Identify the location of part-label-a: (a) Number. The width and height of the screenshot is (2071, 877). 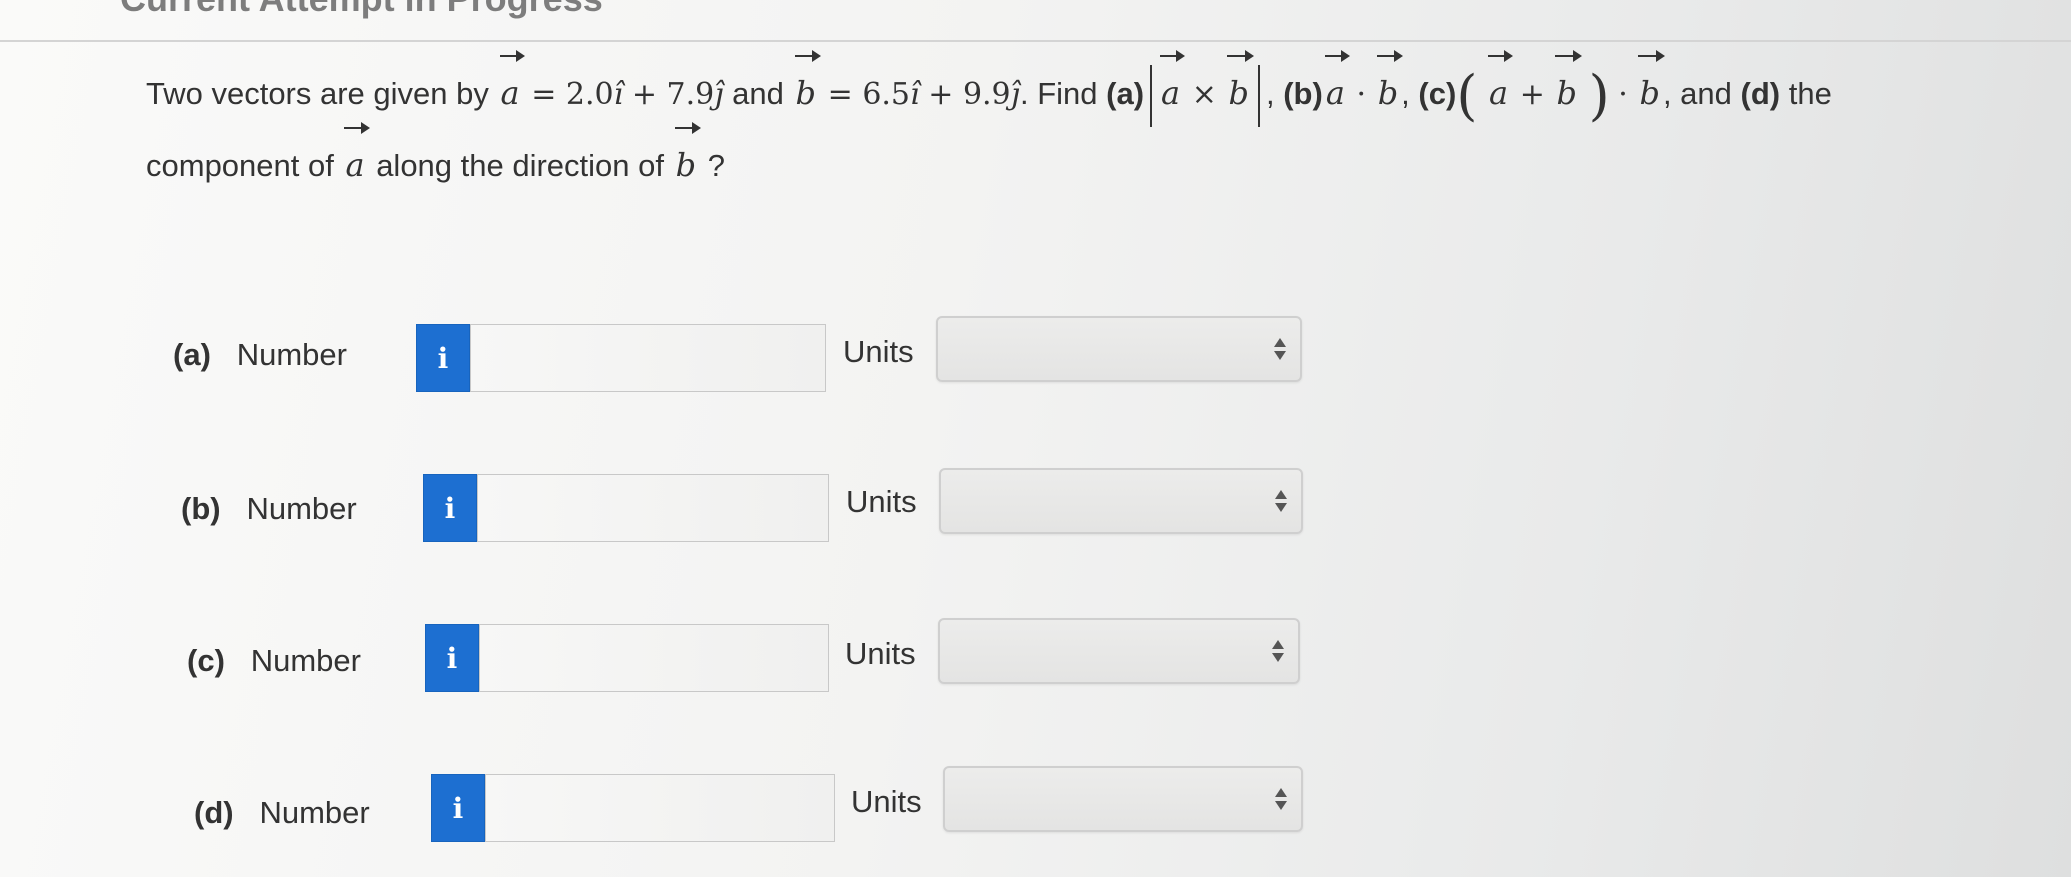
(260, 354).